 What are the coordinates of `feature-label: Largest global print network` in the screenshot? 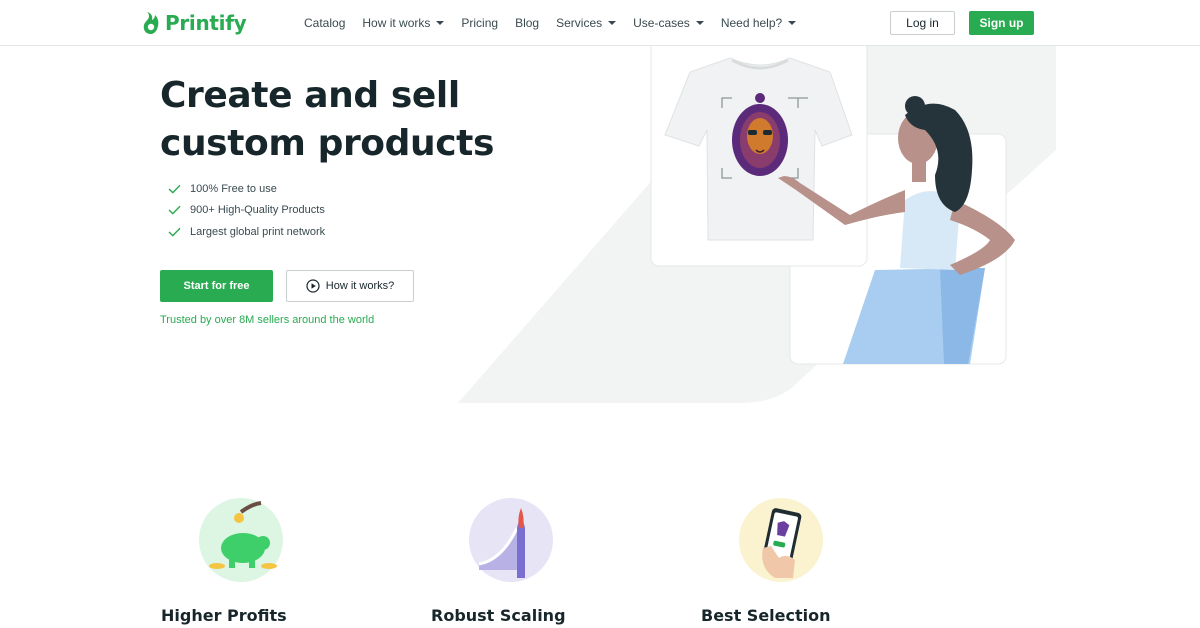 It's located at (258, 231).